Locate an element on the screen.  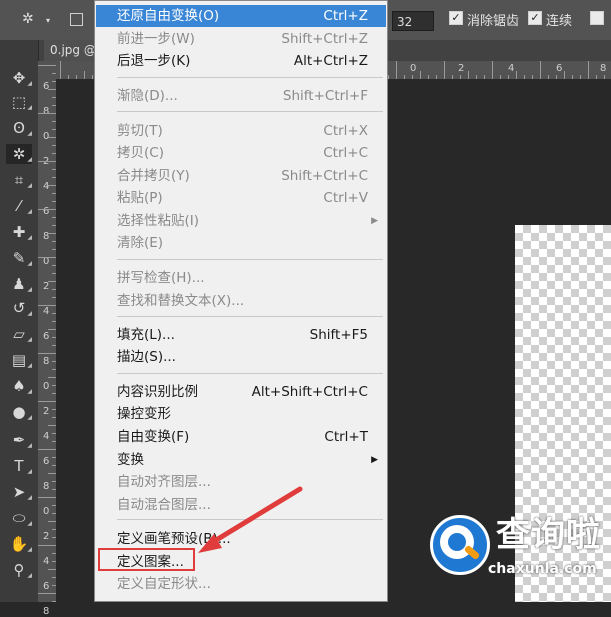
watermark-logo: 查询啦 chaxunla.com is located at coordinates (516, 549).